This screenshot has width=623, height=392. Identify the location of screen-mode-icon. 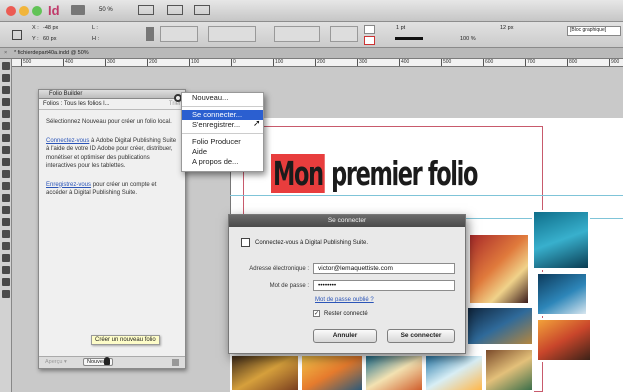
(175, 10).